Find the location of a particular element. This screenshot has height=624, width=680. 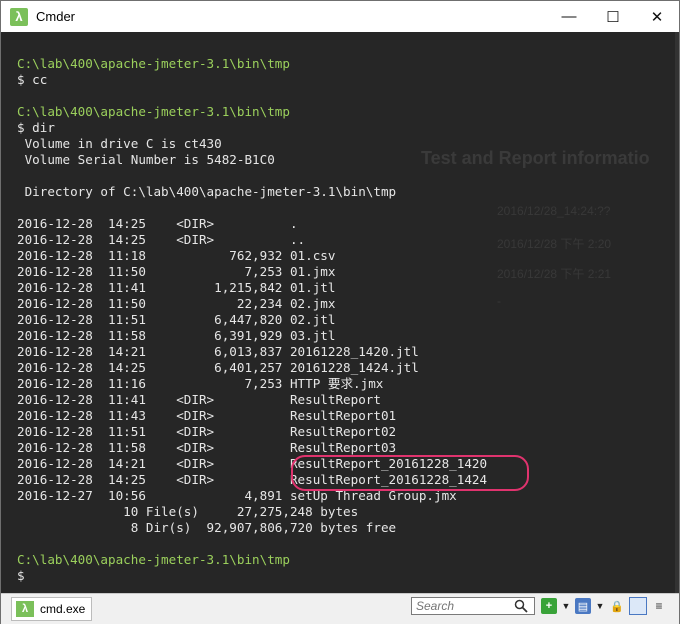

terminal-line: 2016-12-28 11:18 762,932 01.csv is located at coordinates (252, 256).